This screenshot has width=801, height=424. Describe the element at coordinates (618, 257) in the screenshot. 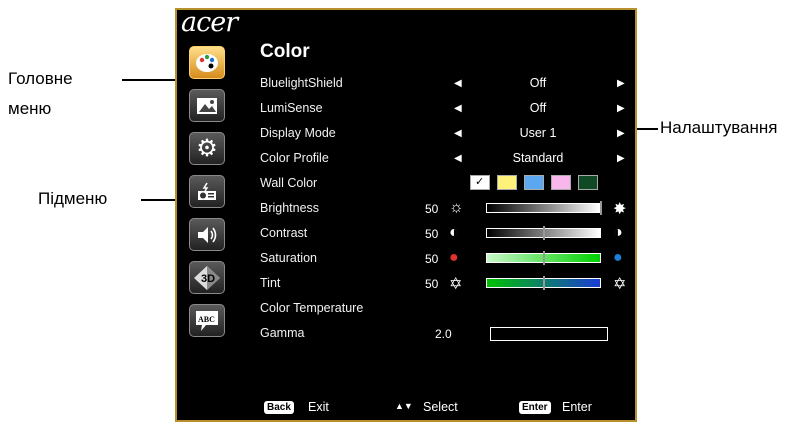

I see `slider-max-icon: ●` at that location.